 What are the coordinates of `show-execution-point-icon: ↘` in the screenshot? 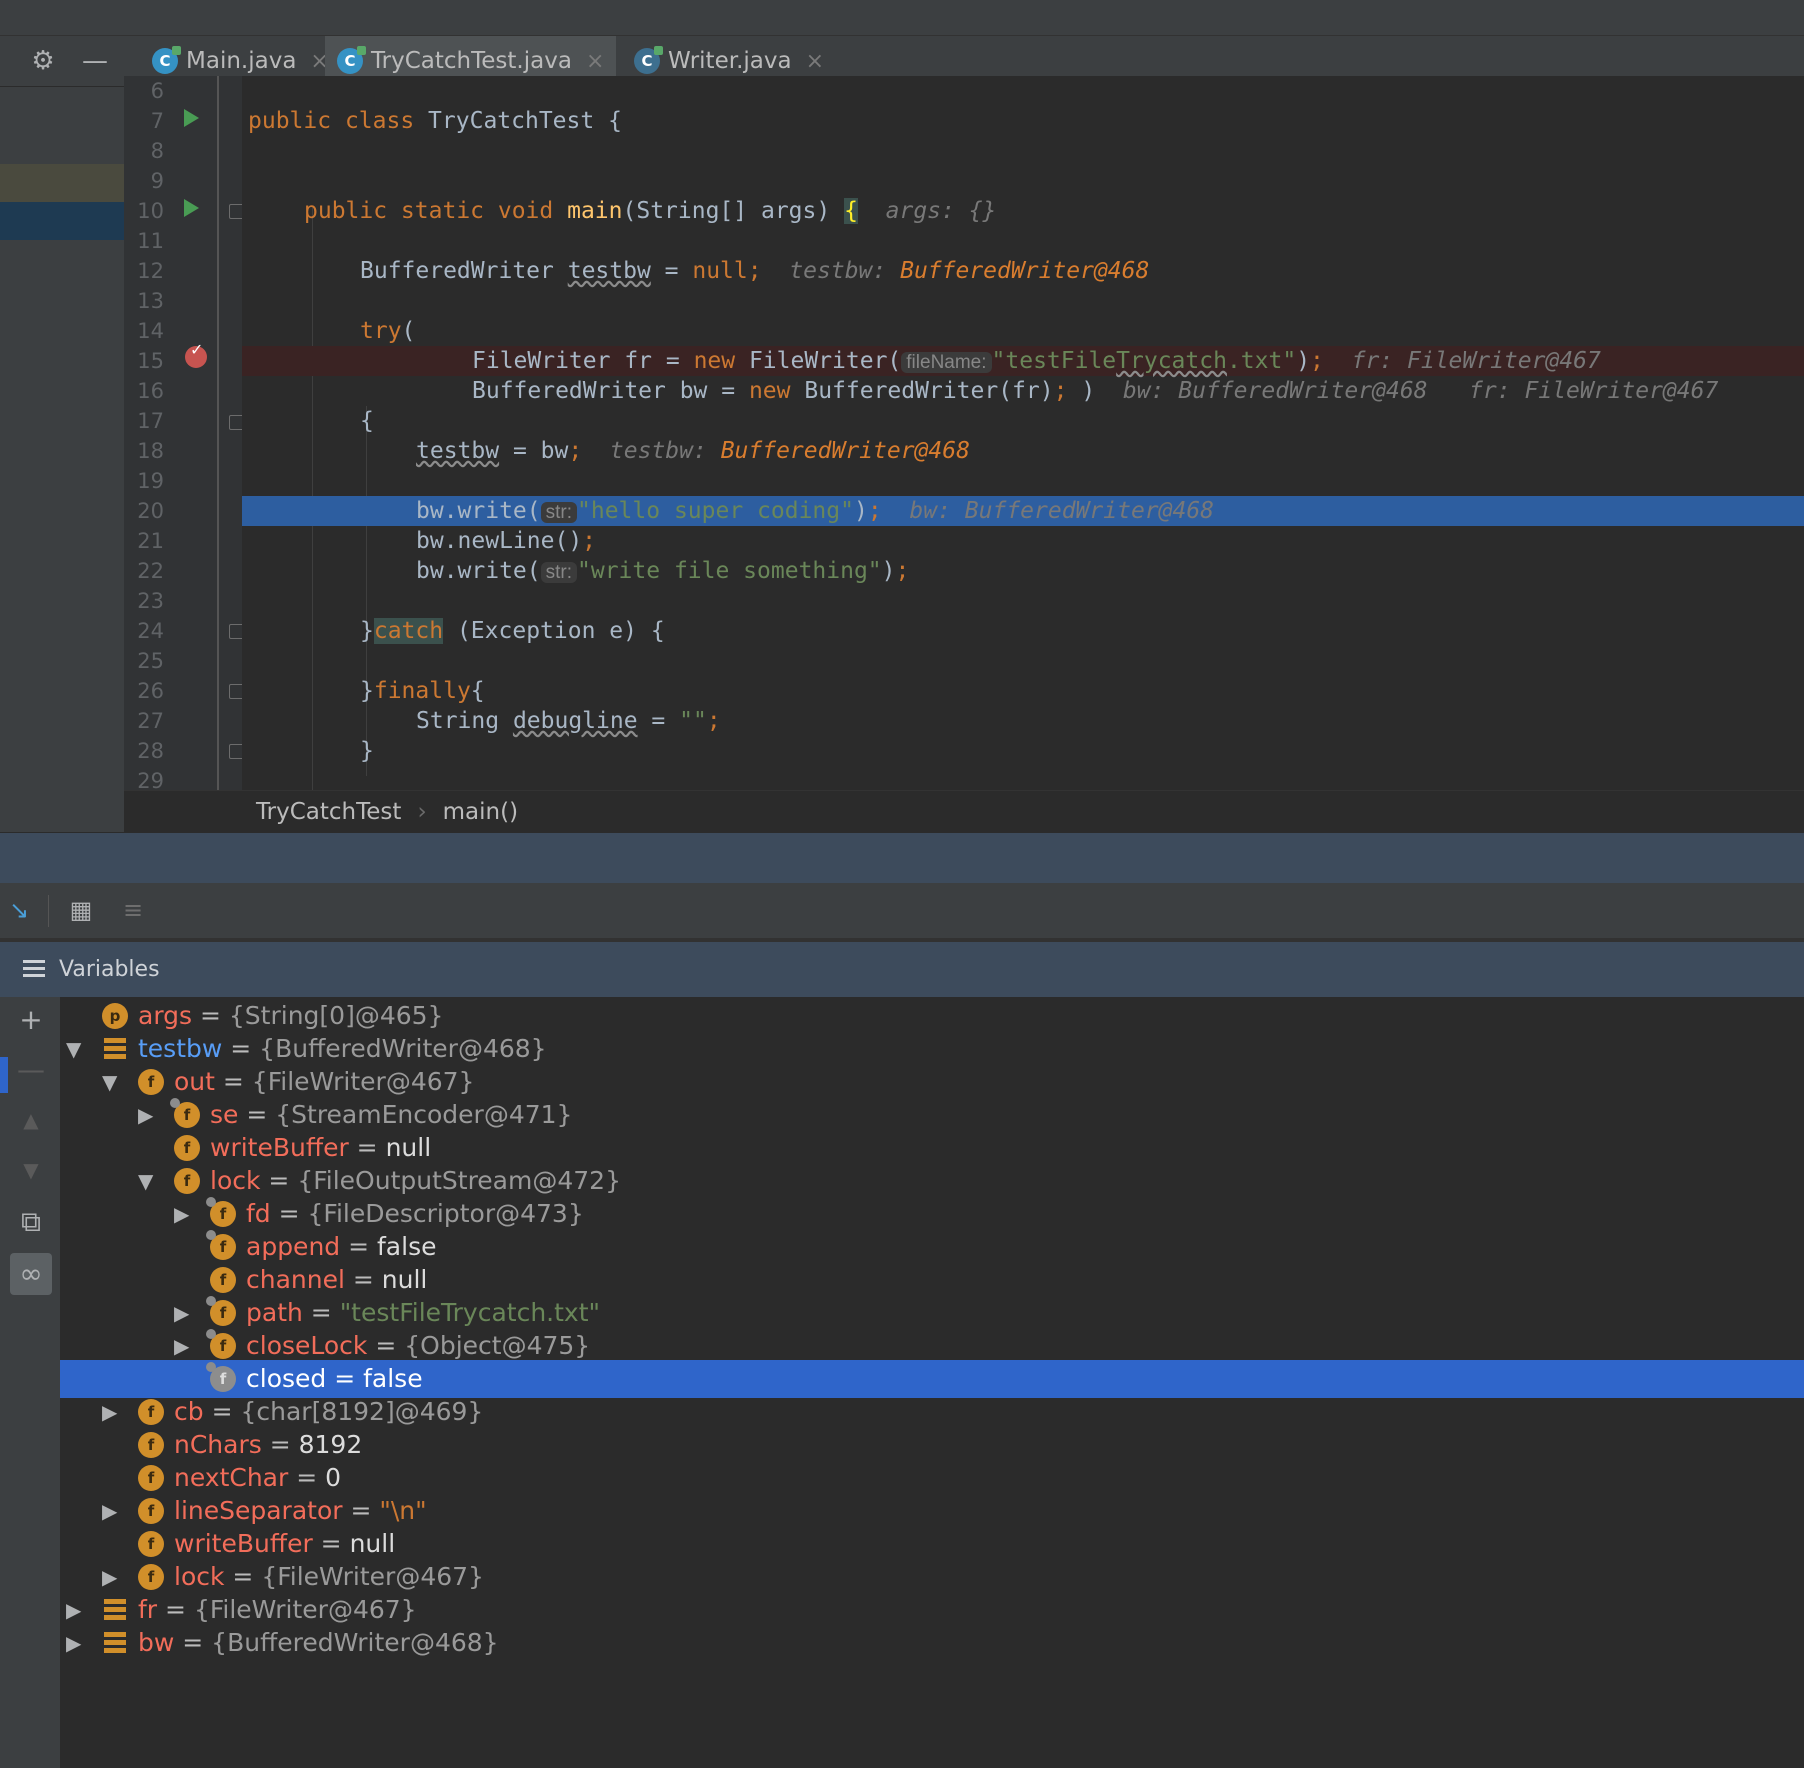 It's located at (19, 910).